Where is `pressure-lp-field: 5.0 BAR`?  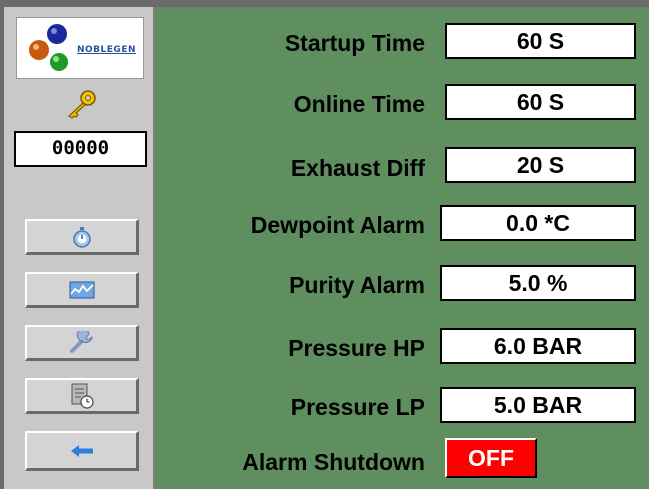 pressure-lp-field: 5.0 BAR is located at coordinates (538, 405).